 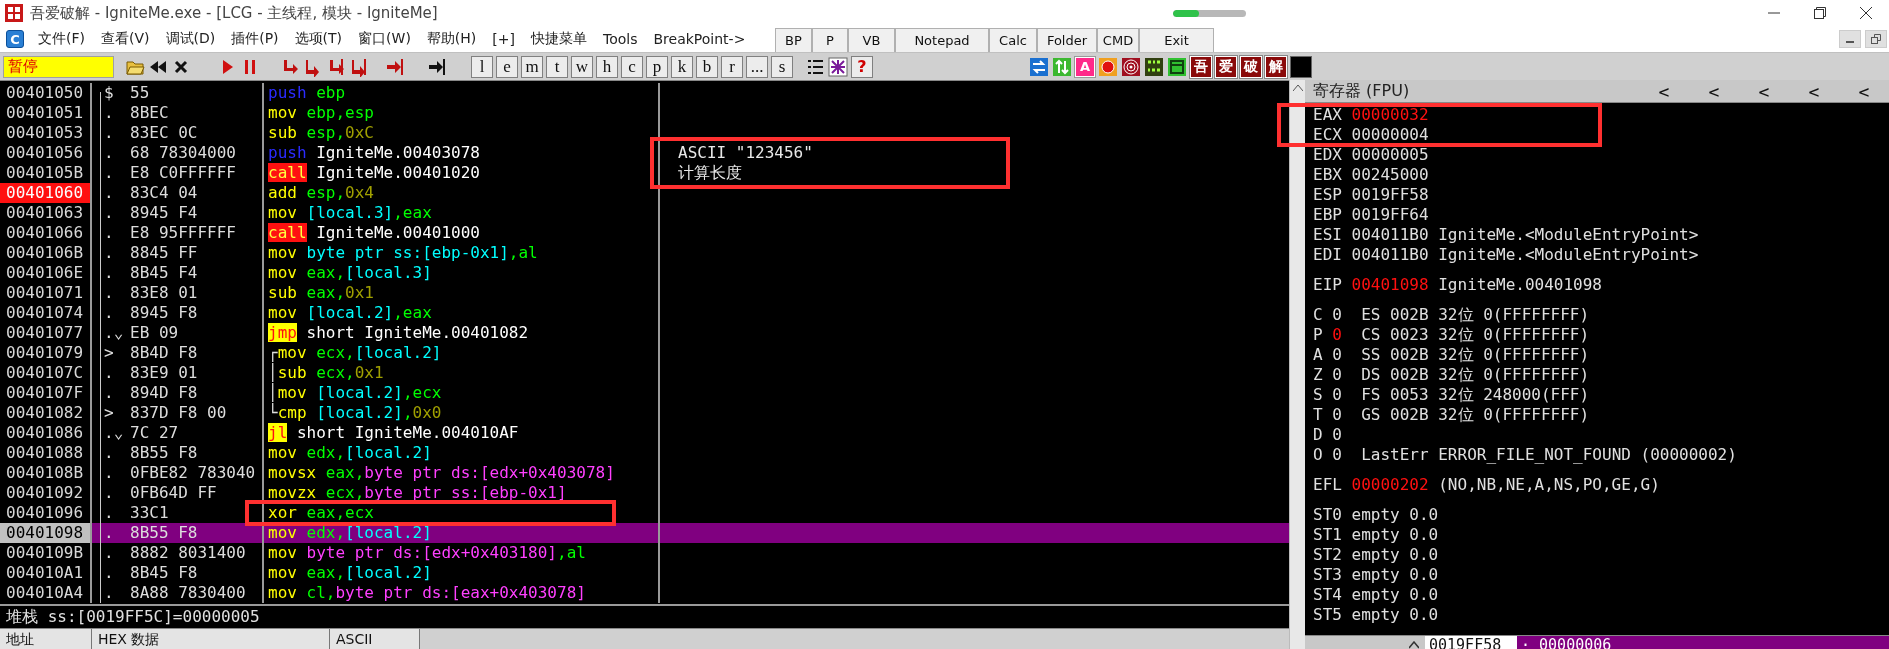 I want to click on goto-arrow-icon, so click(x=437, y=66).